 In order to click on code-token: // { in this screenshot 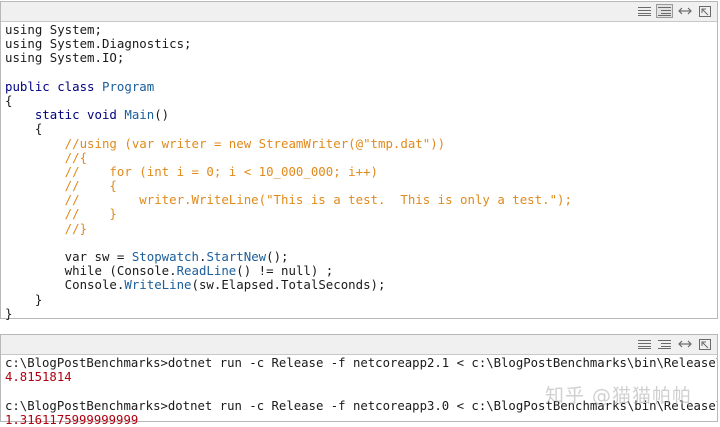, I will do `click(61, 186)`.